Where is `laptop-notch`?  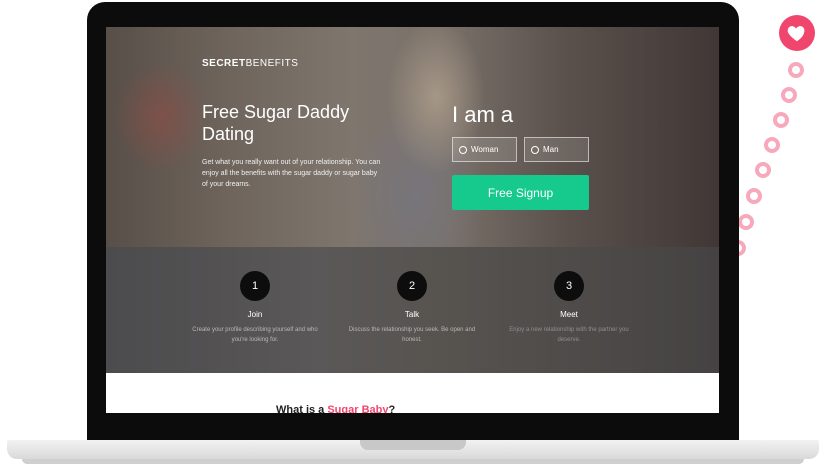 laptop-notch is located at coordinates (413, 445).